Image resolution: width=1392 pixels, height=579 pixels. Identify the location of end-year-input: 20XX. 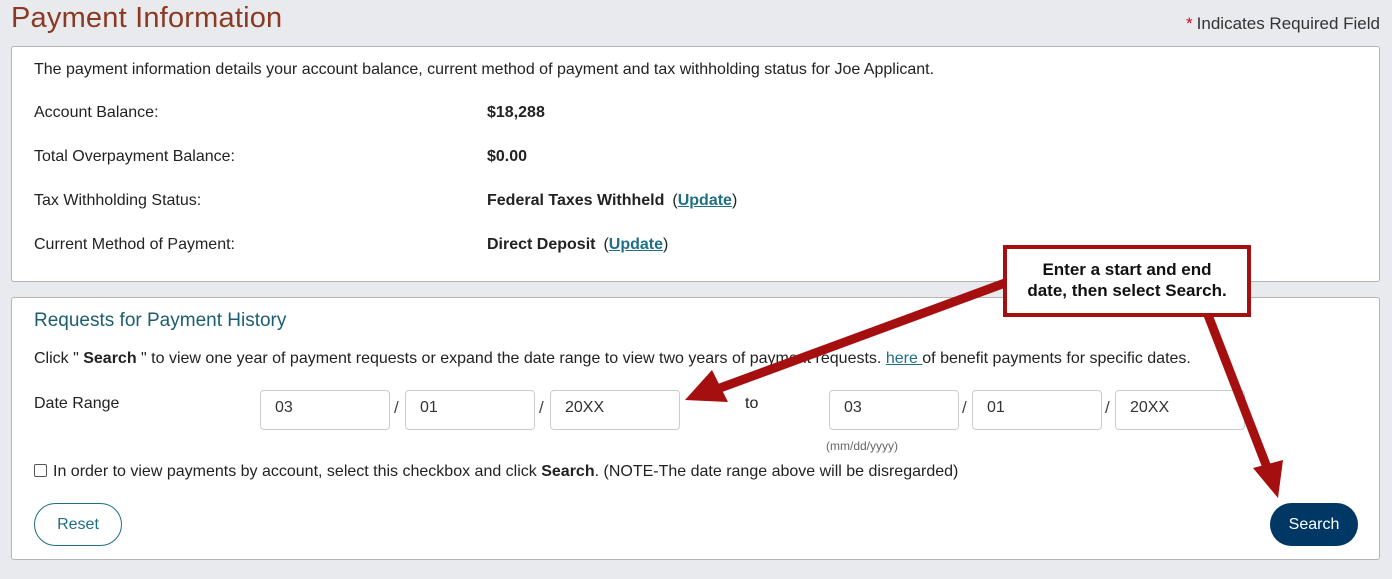
(1180, 410).